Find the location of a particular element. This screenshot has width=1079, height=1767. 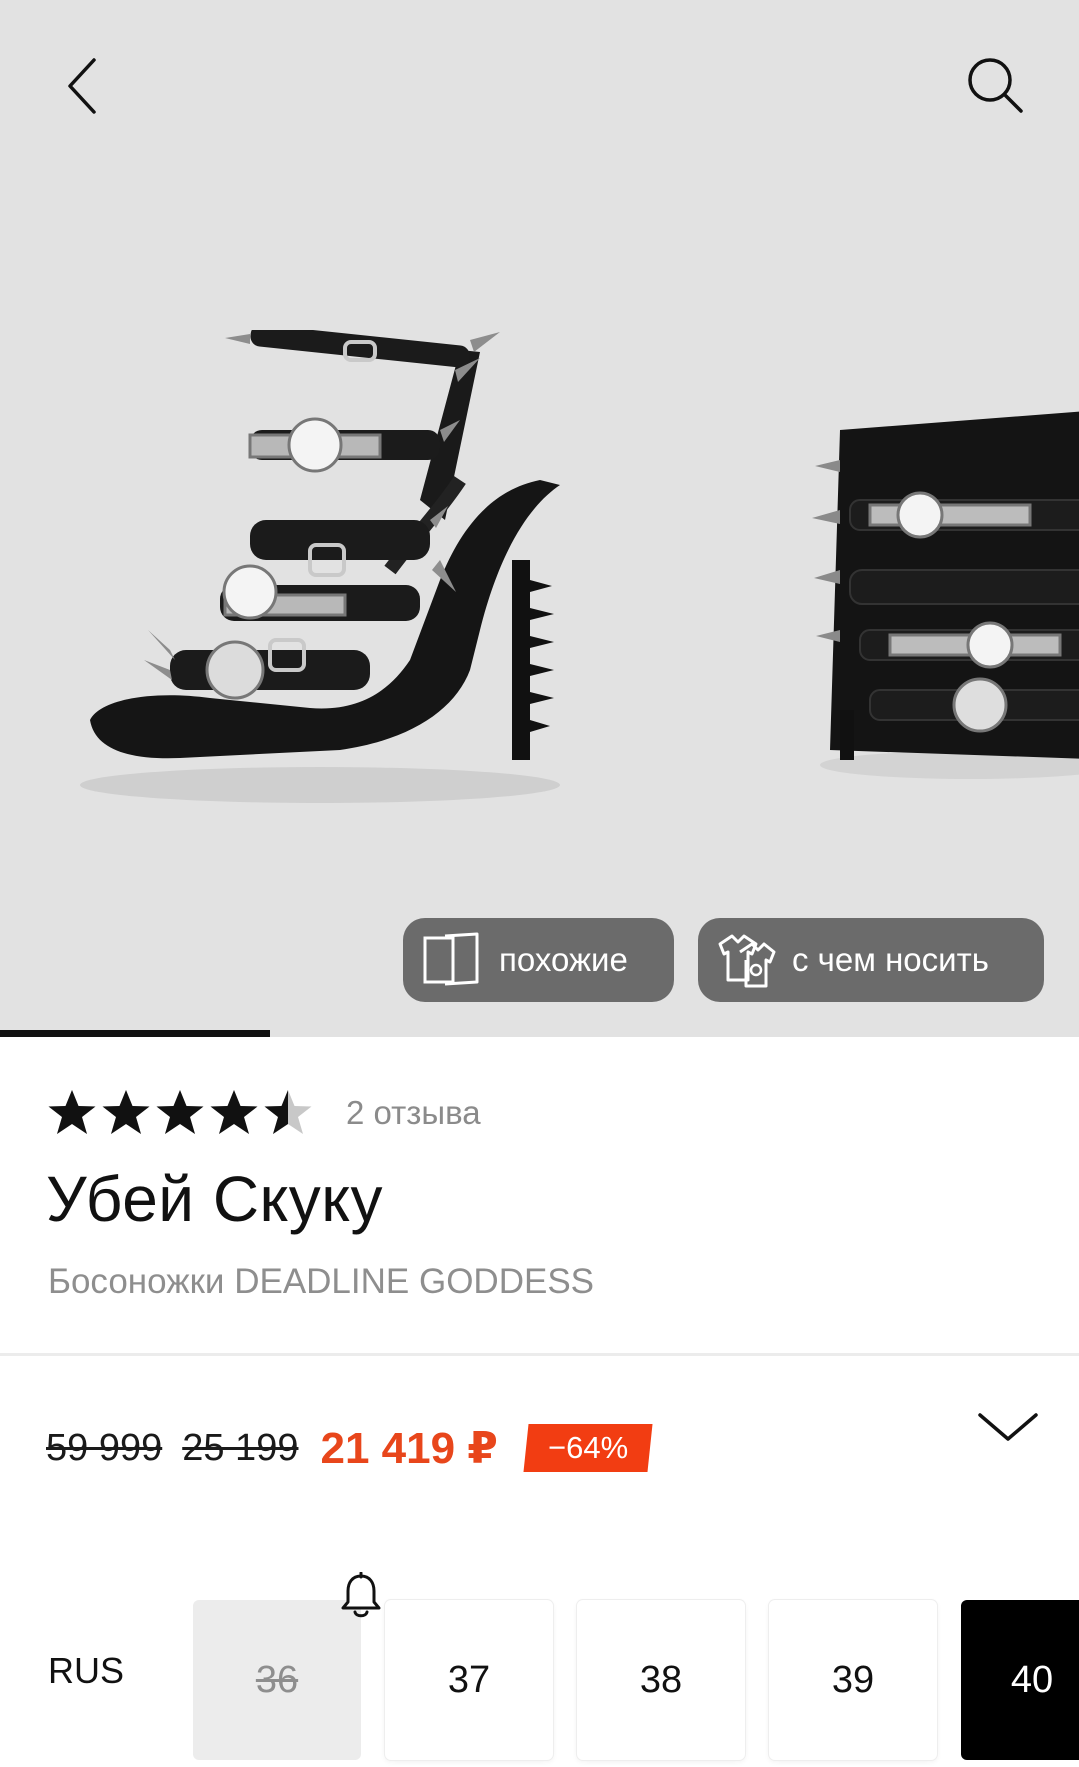

price-row: 59 999 25 199 21 419 ₽ −64% is located at coordinates (349, 1448).